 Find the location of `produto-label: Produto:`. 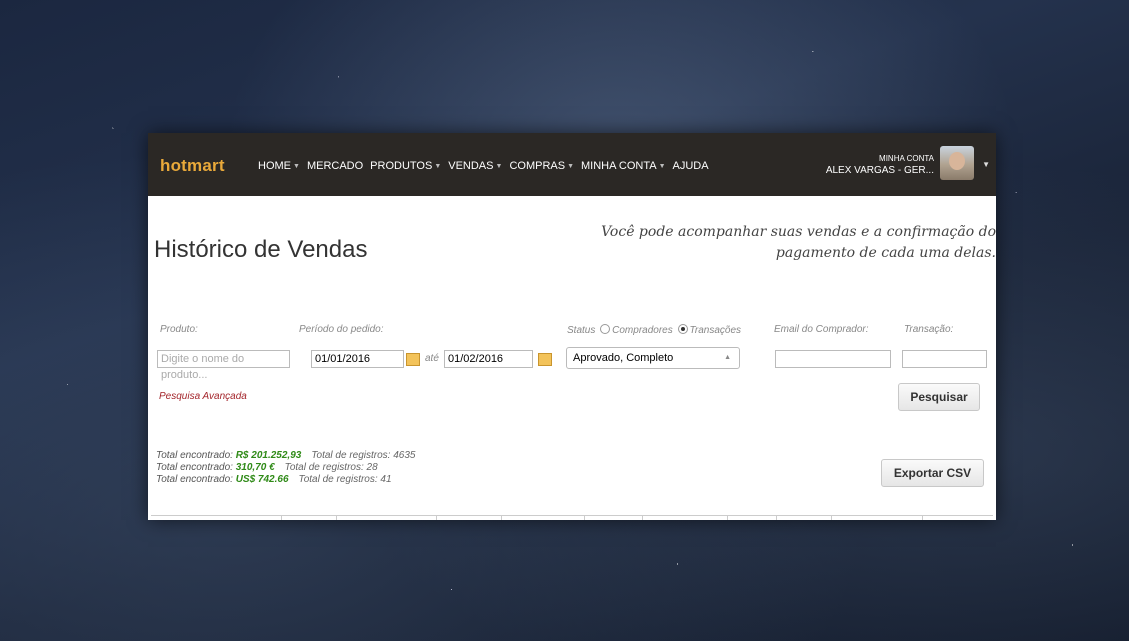

produto-label: Produto: is located at coordinates (179, 329).